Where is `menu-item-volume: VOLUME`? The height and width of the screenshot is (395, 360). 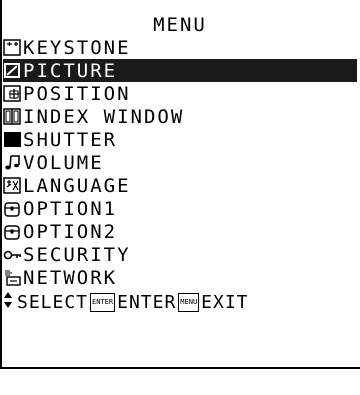 menu-item-volume: VOLUME is located at coordinates (180, 162).